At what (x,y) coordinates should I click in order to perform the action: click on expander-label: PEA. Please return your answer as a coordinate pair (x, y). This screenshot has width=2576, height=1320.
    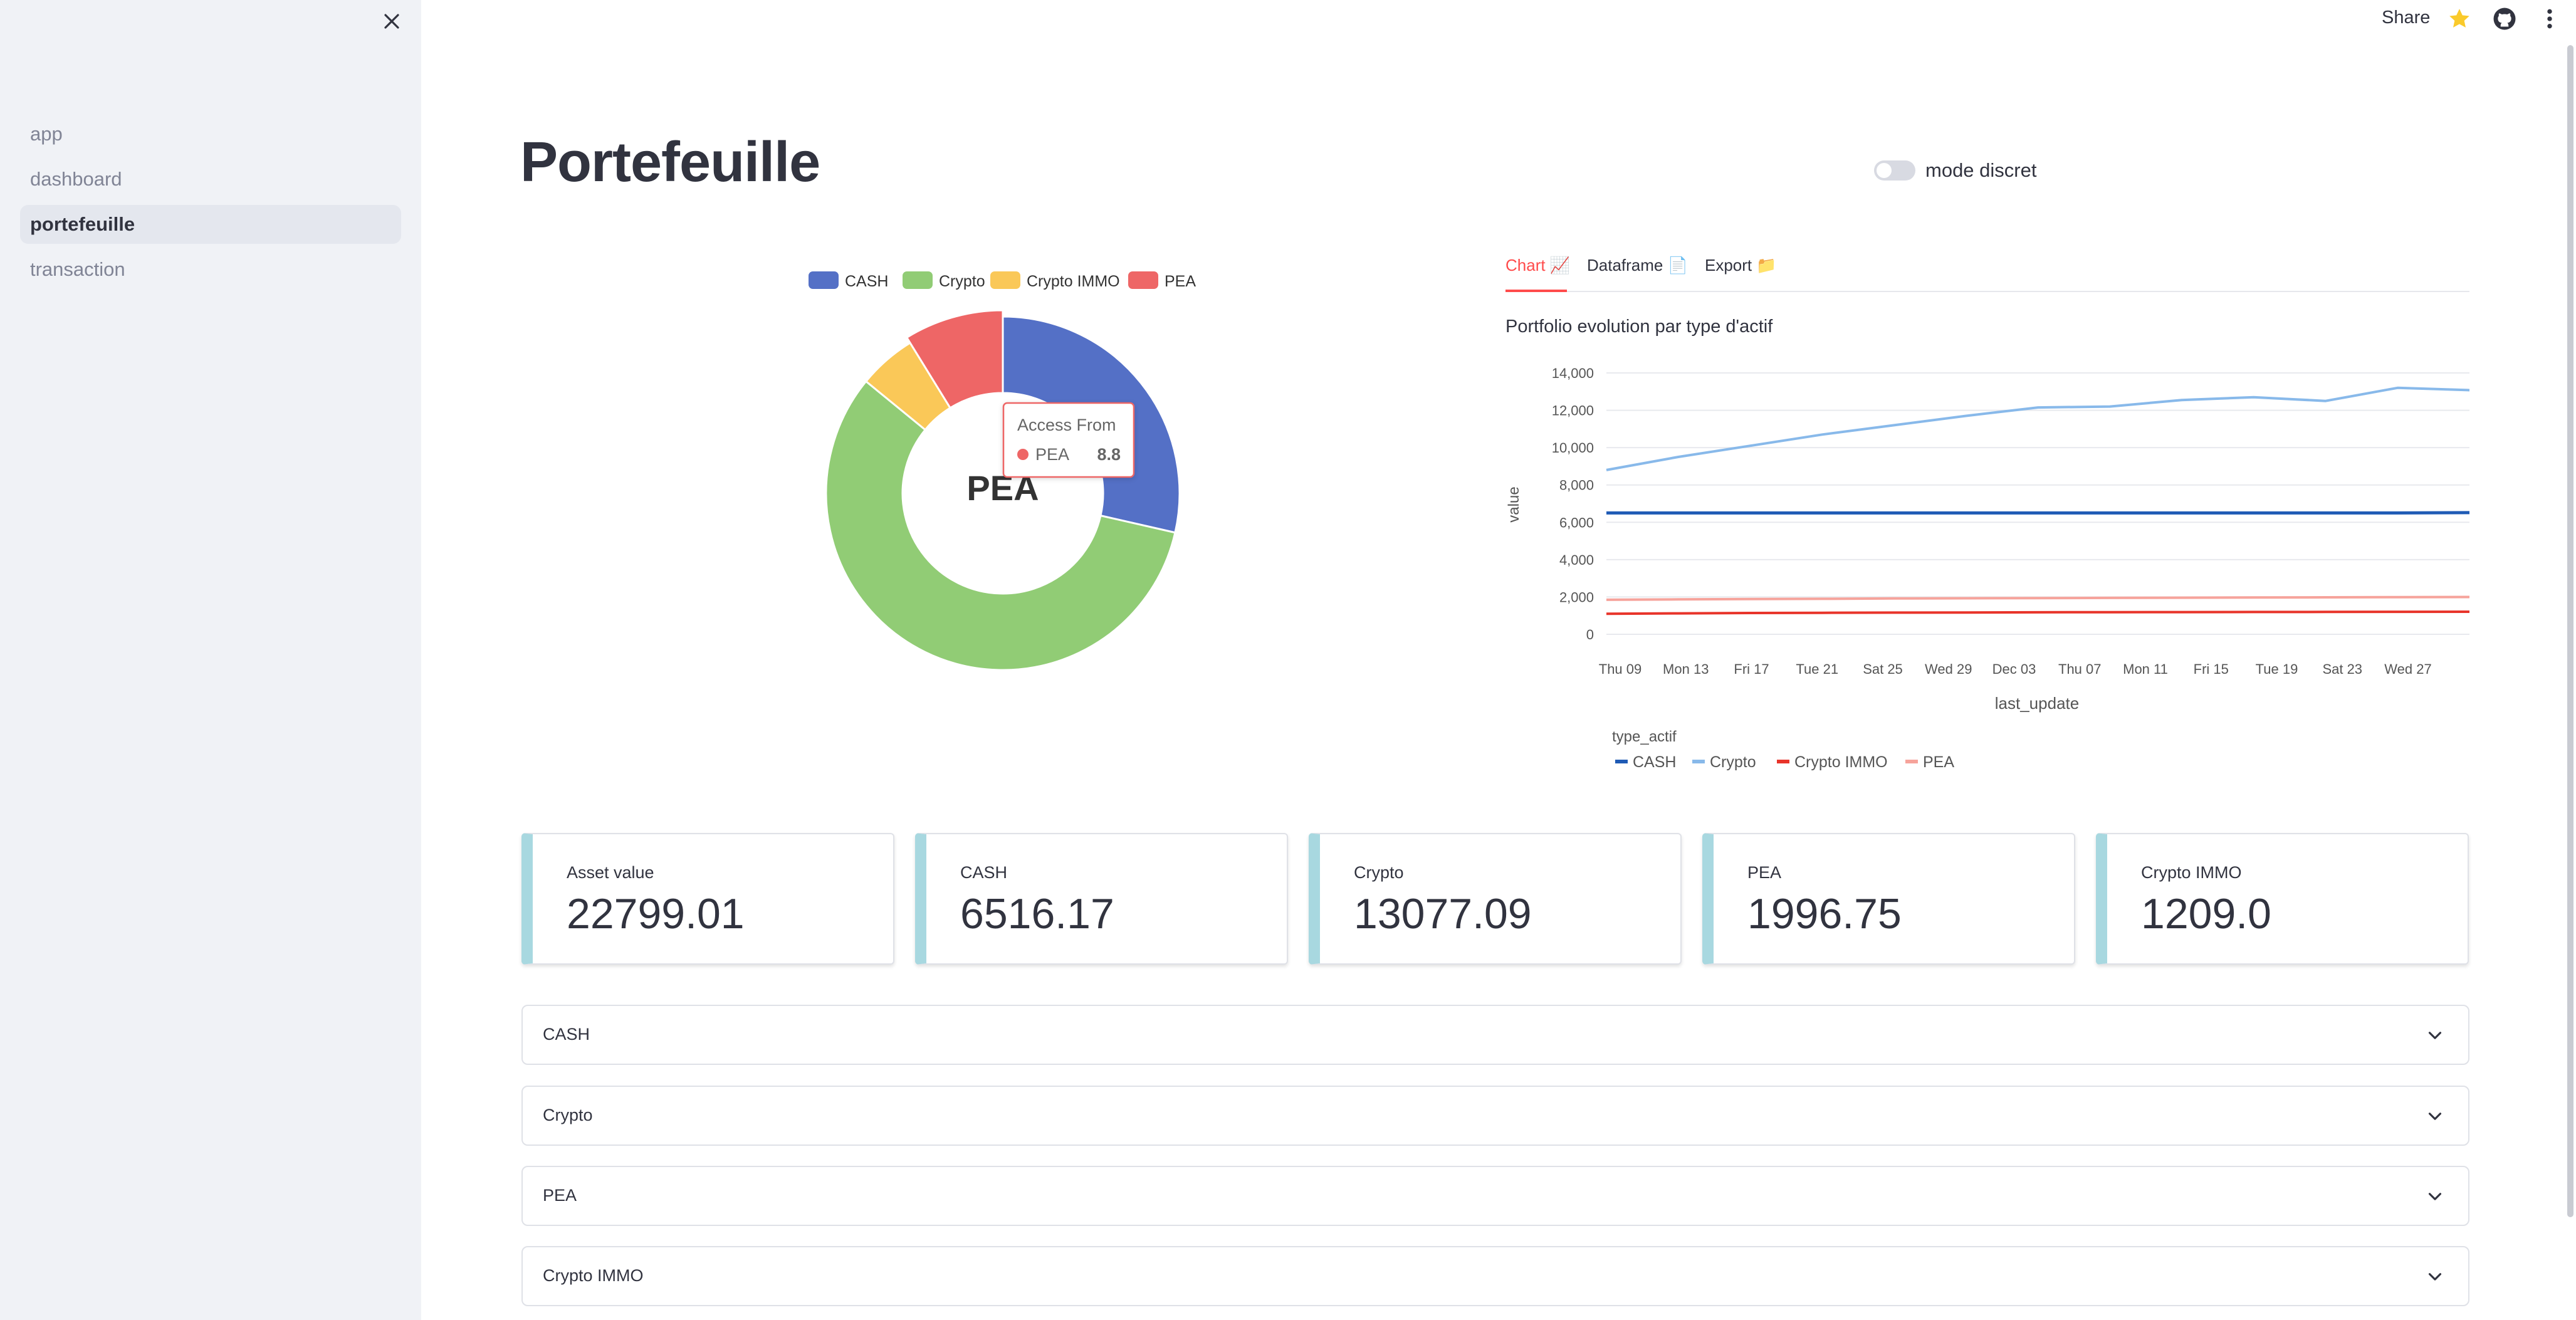
    Looking at the image, I should click on (560, 1195).